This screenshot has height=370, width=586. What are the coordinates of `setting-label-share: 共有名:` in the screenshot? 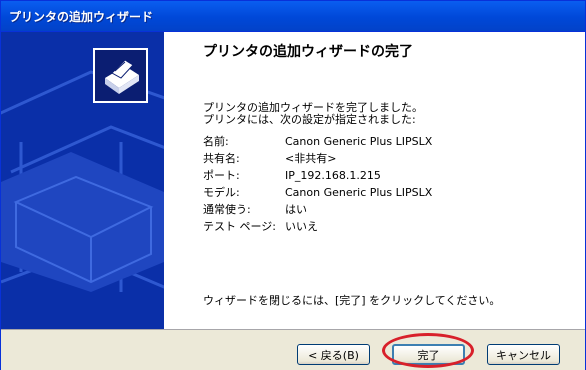 It's located at (221, 158).